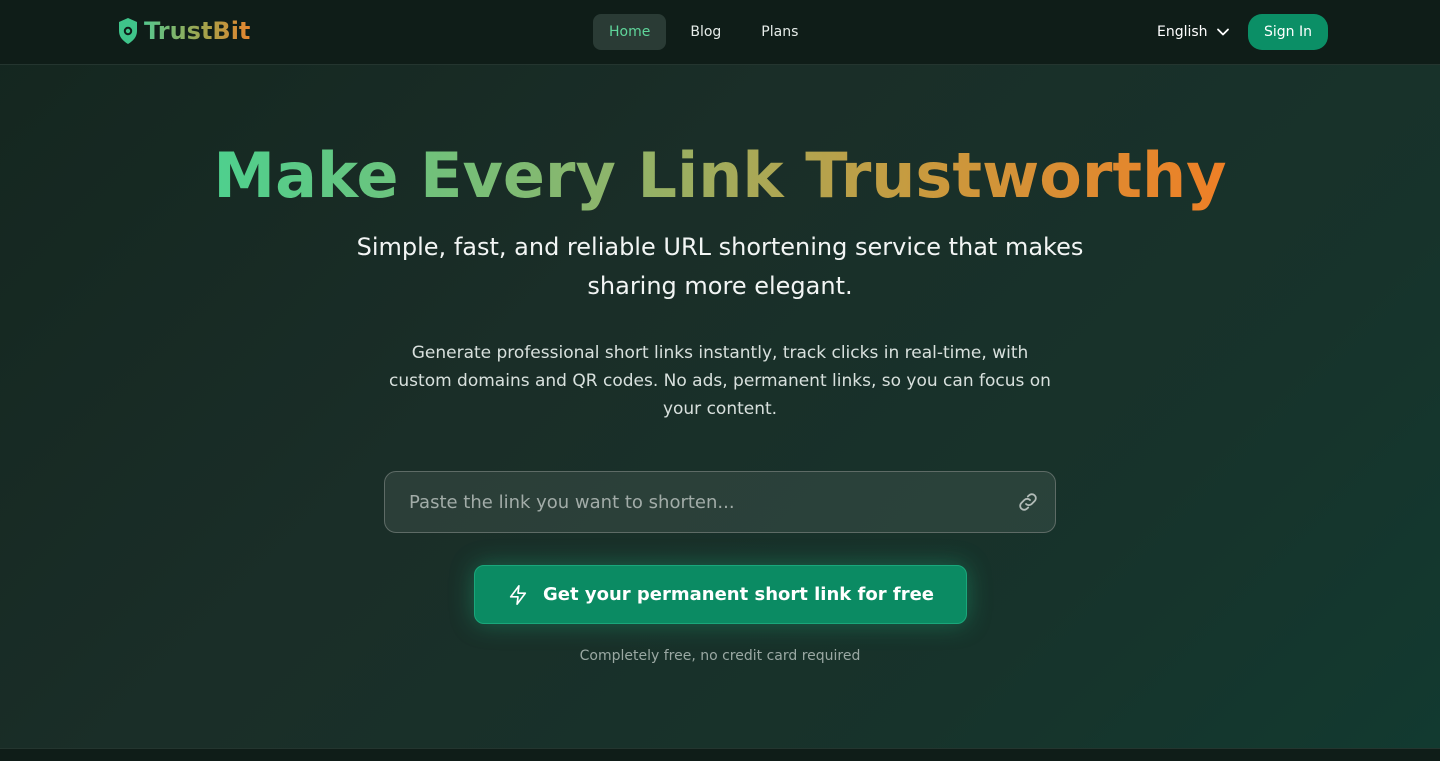  I want to click on free-note: Completely free, no credit card required, so click(720, 656).